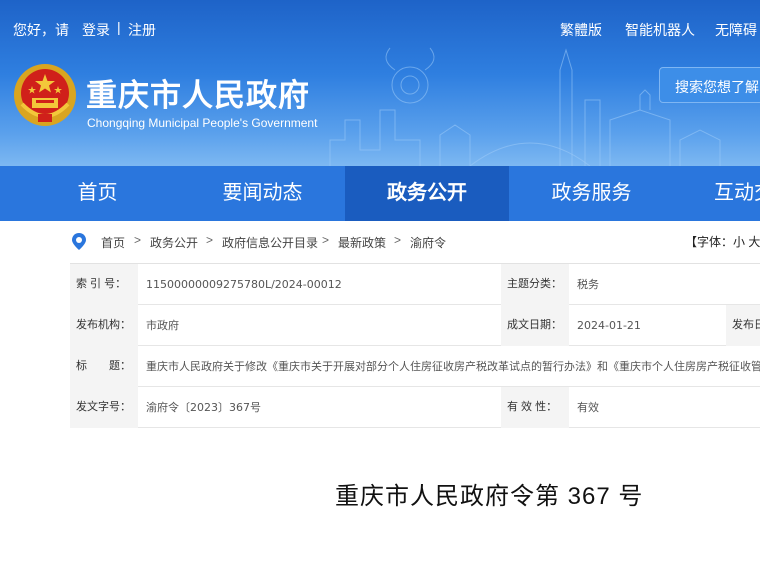  Describe the element at coordinates (162, 325) in the screenshot. I see `issuer-value: 市政府` at that location.